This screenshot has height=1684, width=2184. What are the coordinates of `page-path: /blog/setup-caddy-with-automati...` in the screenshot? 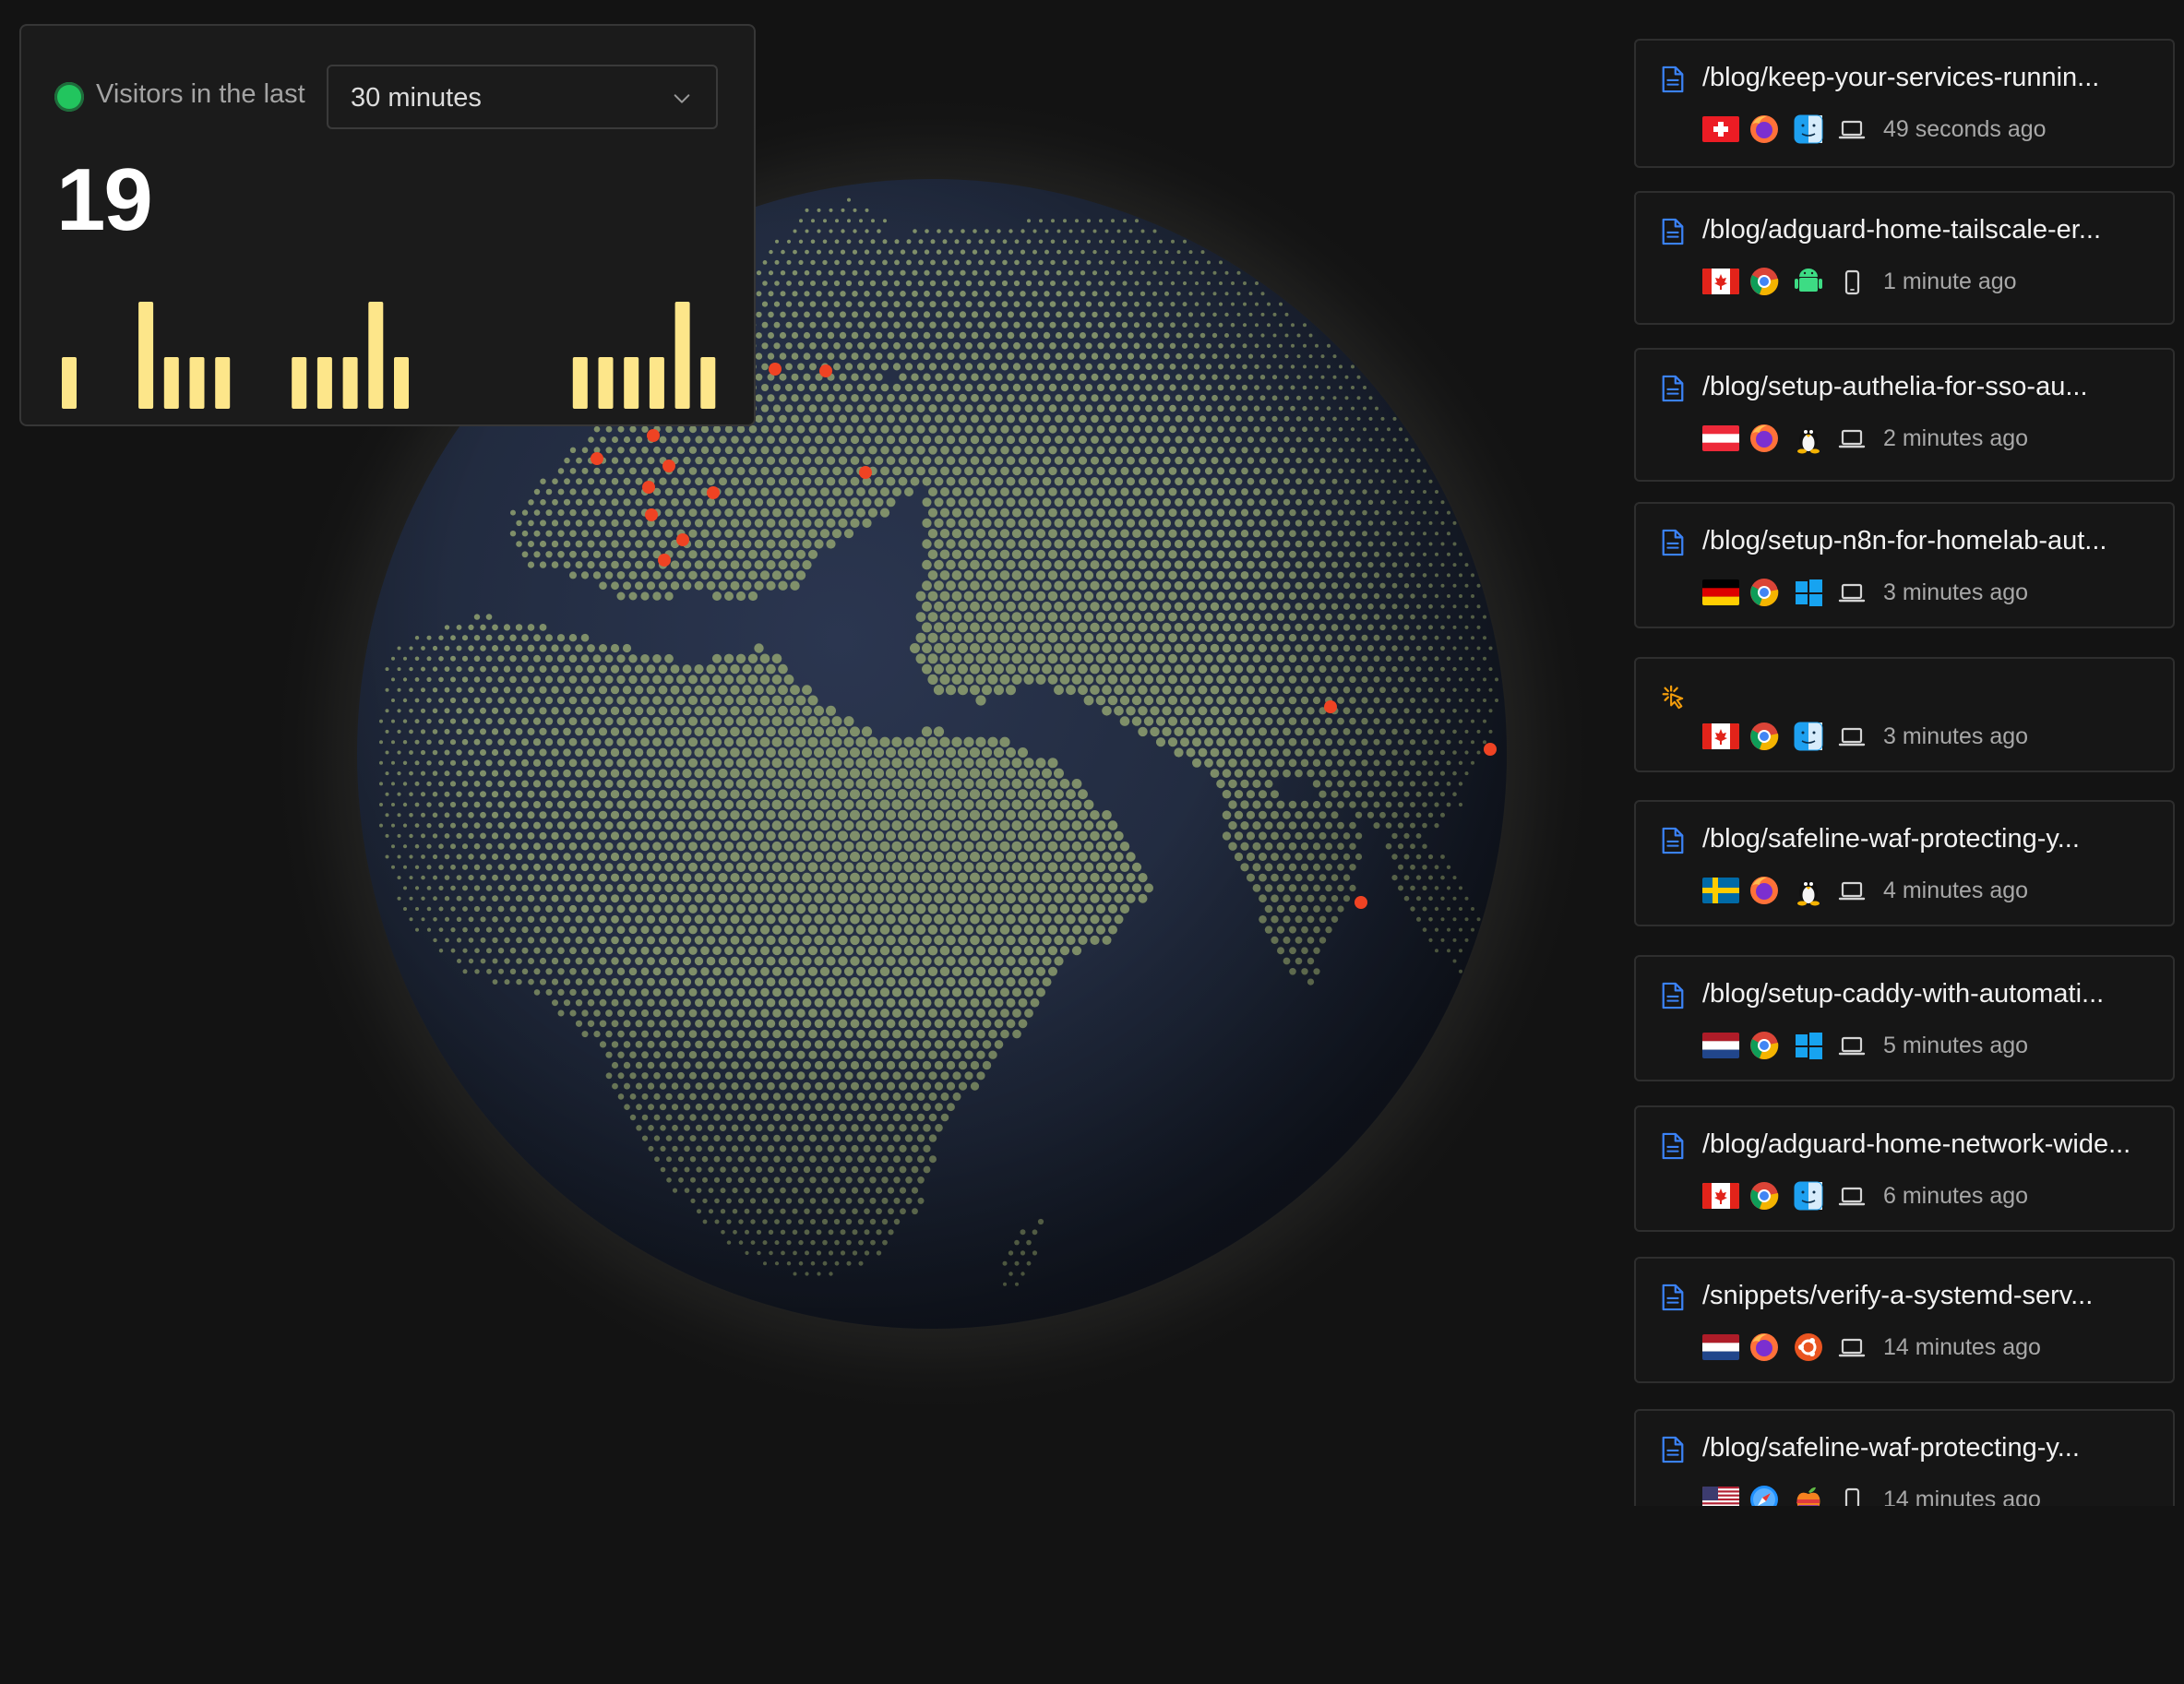 It's located at (1903, 994).